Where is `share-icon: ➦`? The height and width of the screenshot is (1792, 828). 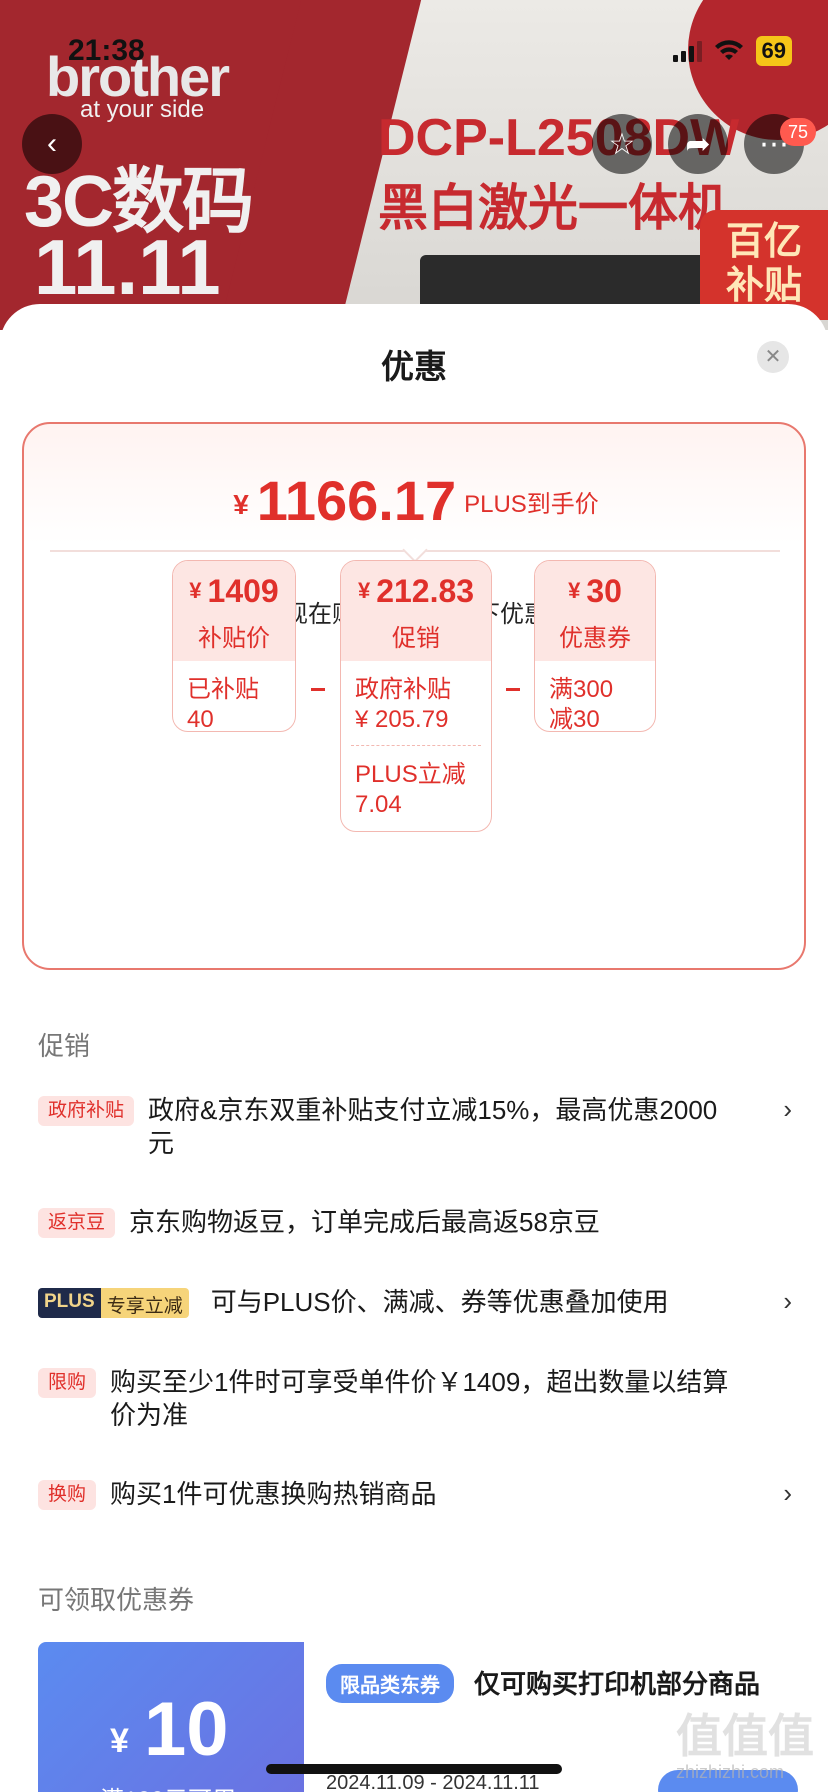
share-icon: ➦ is located at coordinates (698, 144).